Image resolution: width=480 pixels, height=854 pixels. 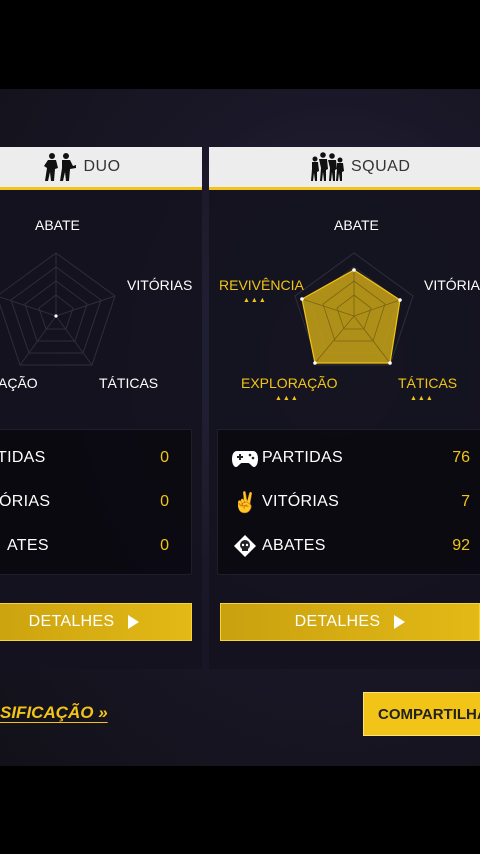 What do you see at coordinates (428, 383) in the screenshot?
I see `squad-axis-taticas: TÁTICAS` at bounding box center [428, 383].